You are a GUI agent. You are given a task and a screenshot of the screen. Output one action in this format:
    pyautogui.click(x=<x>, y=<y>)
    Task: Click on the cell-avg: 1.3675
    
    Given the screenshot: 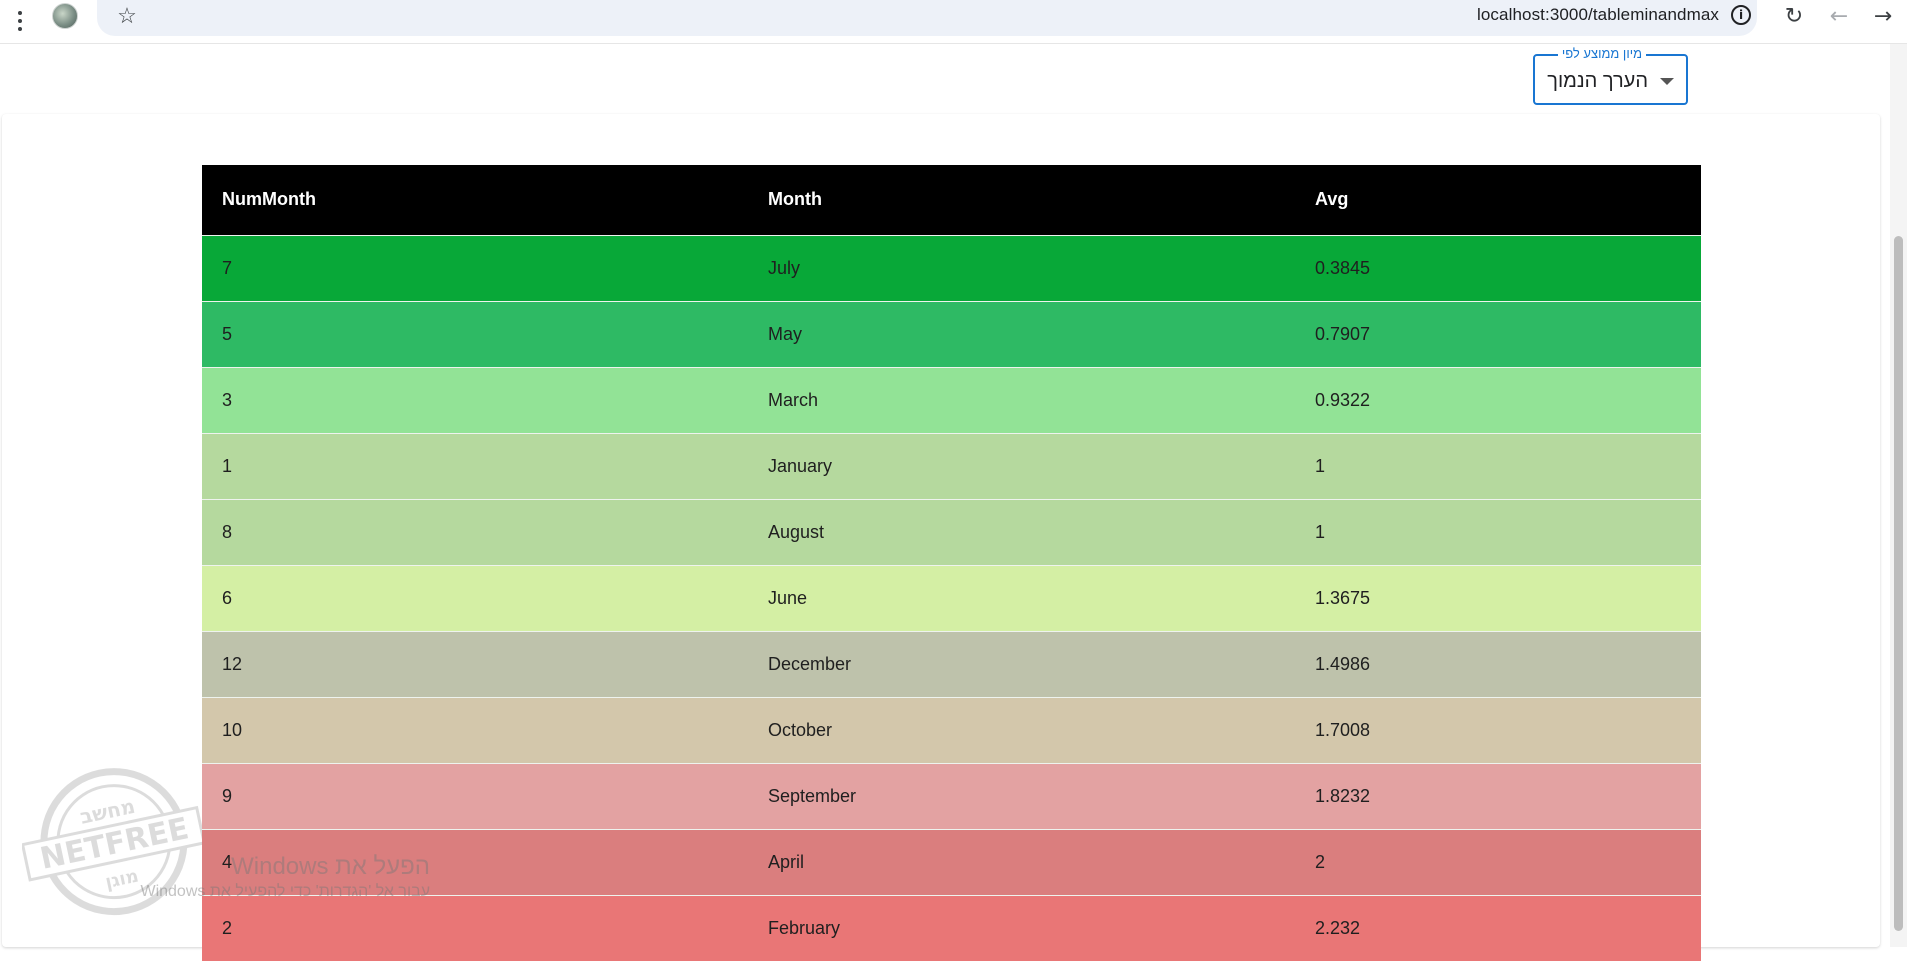 What is the action you would take?
    pyautogui.click(x=1343, y=597)
    